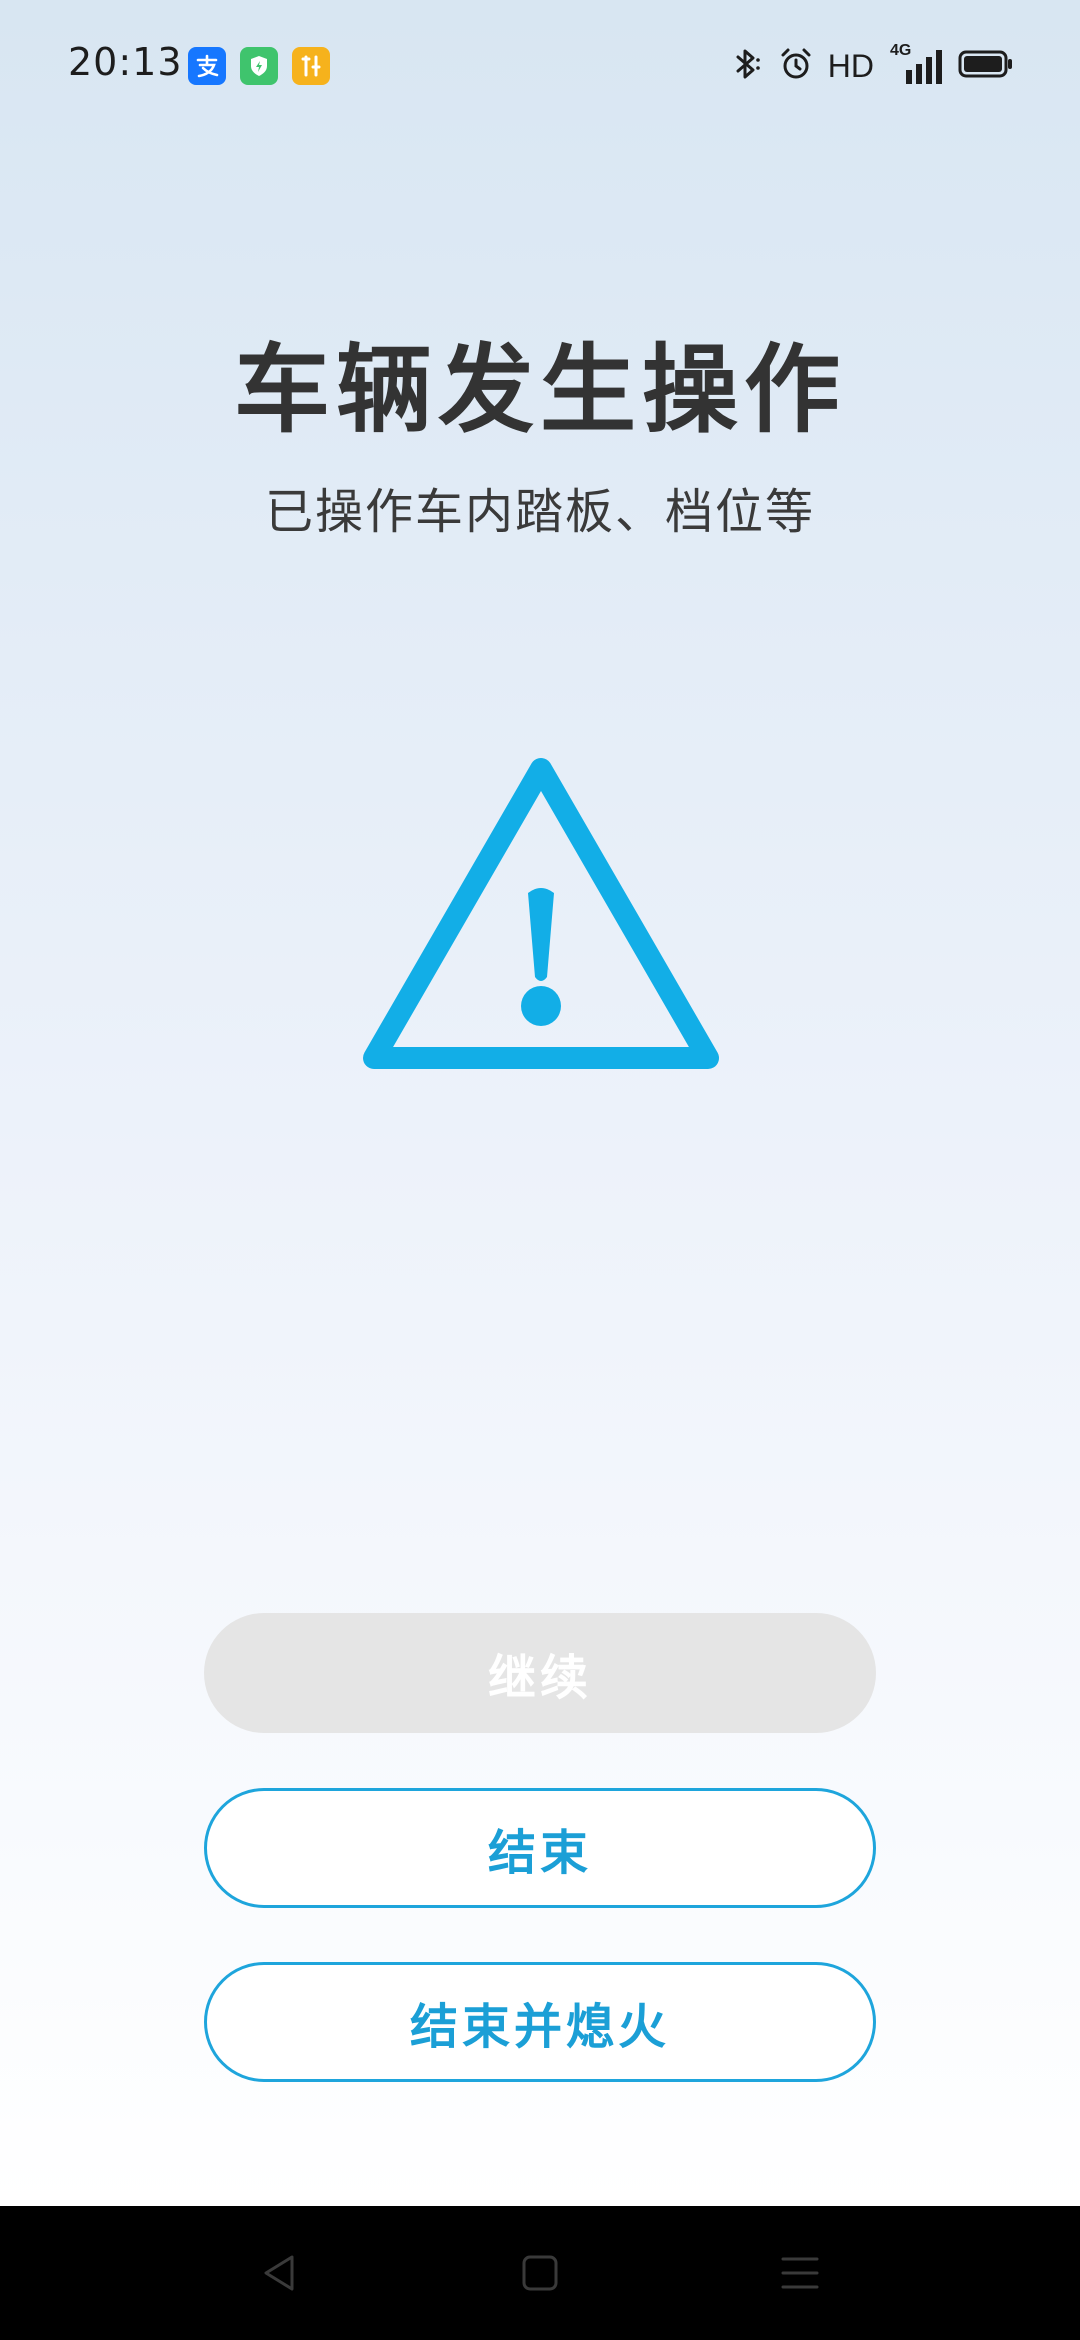 The height and width of the screenshot is (2340, 1080). I want to click on alipay-icon, so click(207, 66).